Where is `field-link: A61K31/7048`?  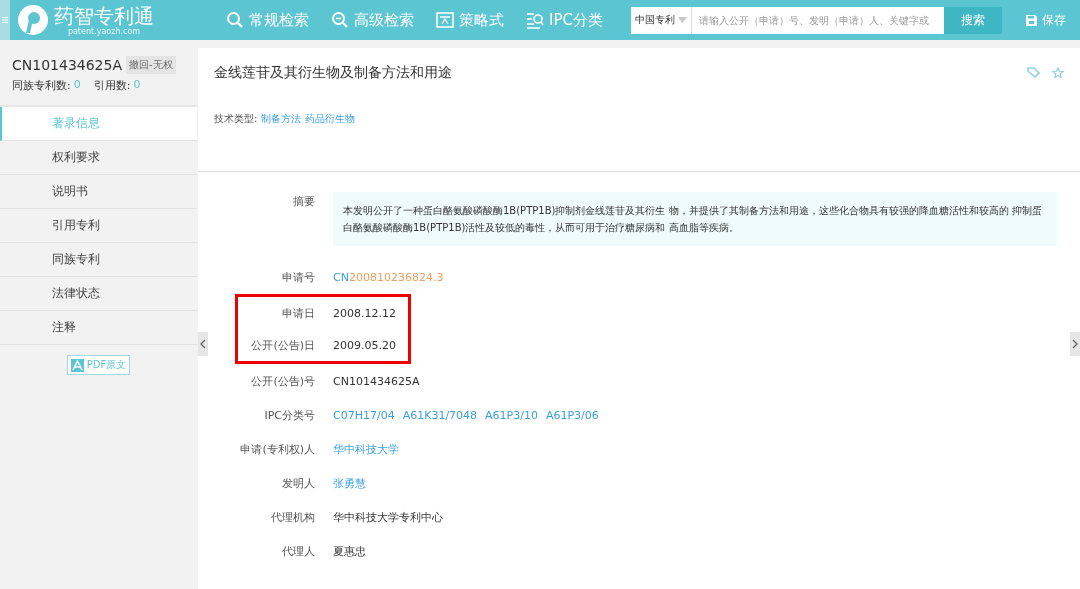
field-link: A61K31/7048 is located at coordinates (440, 415).